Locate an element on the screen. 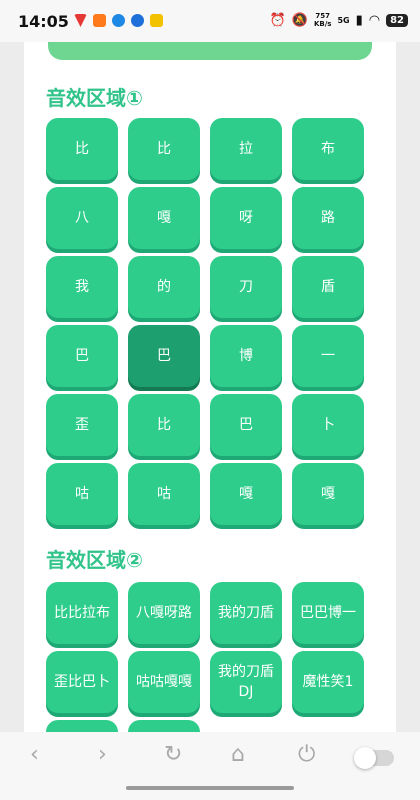 This screenshot has height=800, width=420. signal-label: 5G is located at coordinates (343, 20).